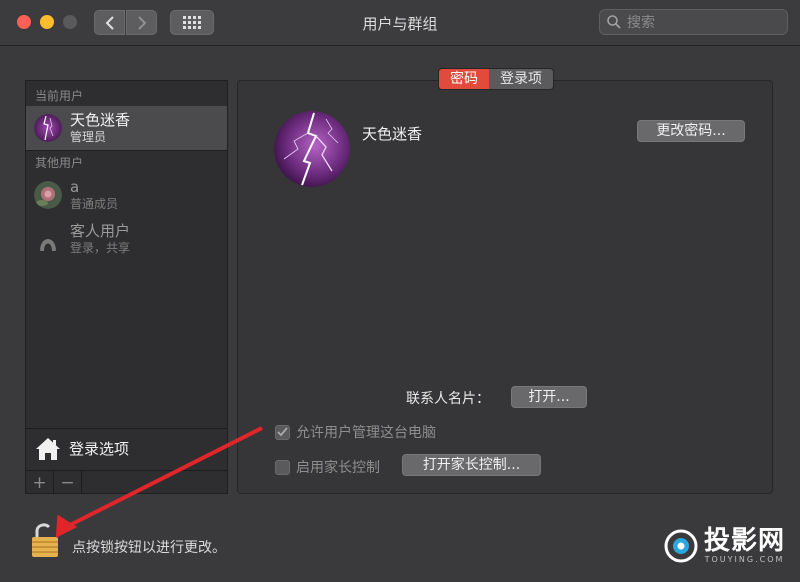 This screenshot has height=582, width=800. Describe the element at coordinates (126, 195) in the screenshot. I see `user-row-a: a 普通成员` at that location.